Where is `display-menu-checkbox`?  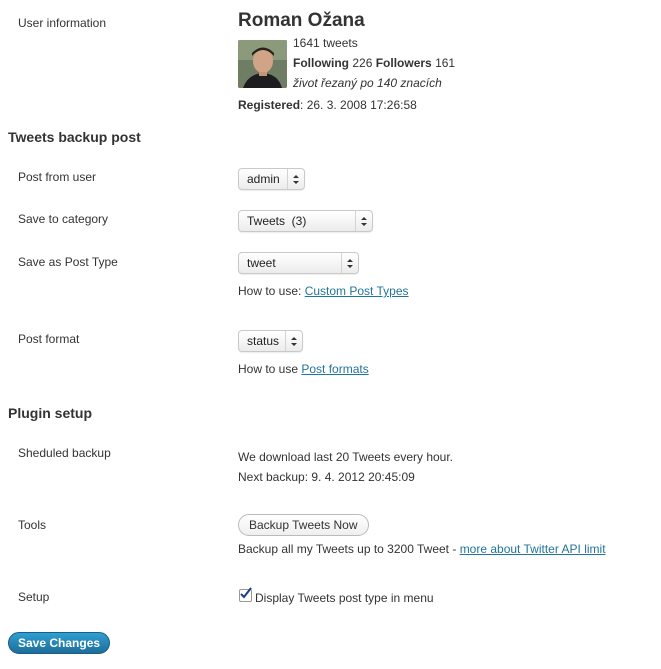
display-menu-checkbox is located at coordinates (245, 594).